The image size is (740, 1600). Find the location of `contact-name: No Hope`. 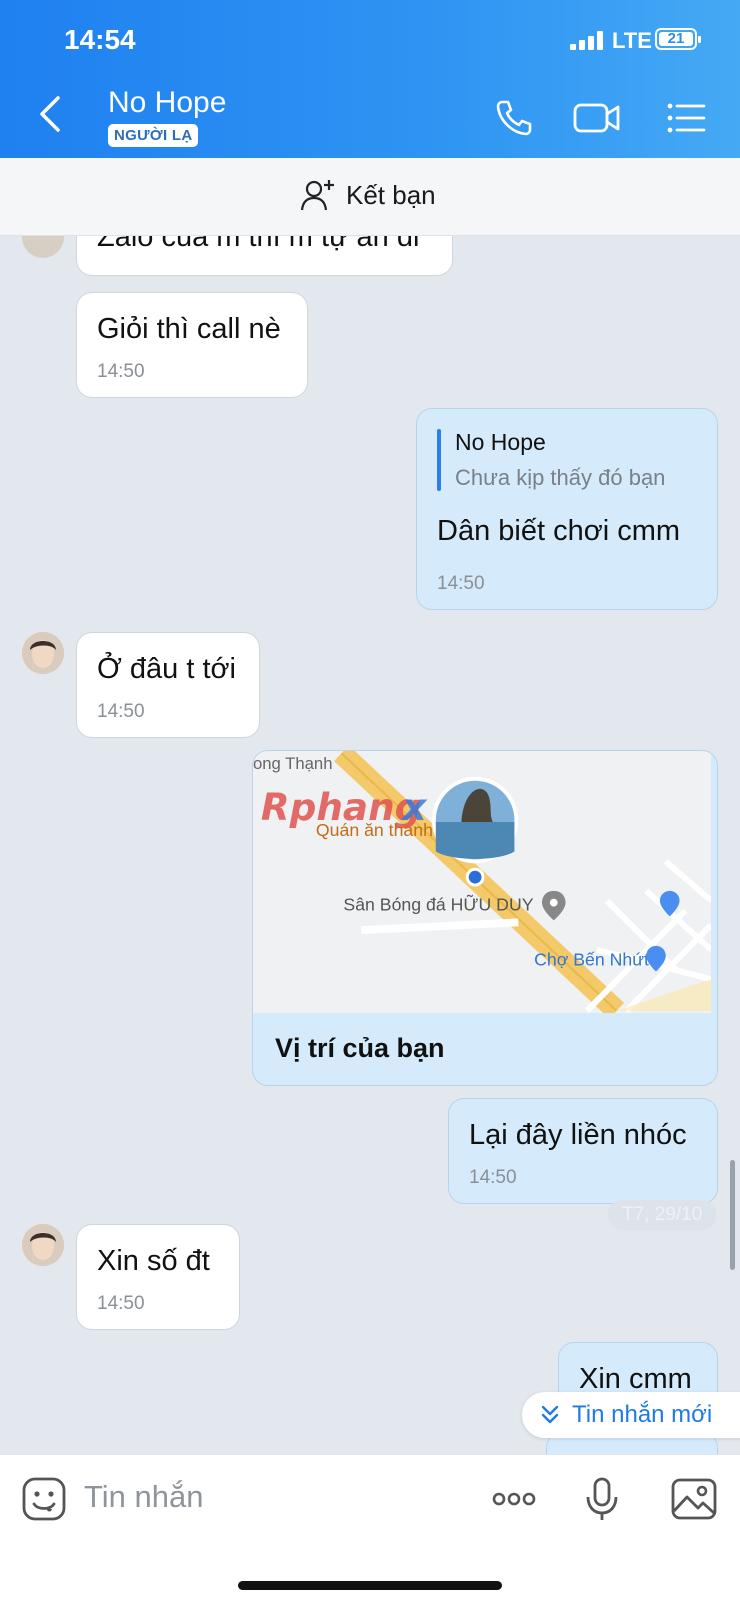

contact-name: No Hope is located at coordinates (167, 103).